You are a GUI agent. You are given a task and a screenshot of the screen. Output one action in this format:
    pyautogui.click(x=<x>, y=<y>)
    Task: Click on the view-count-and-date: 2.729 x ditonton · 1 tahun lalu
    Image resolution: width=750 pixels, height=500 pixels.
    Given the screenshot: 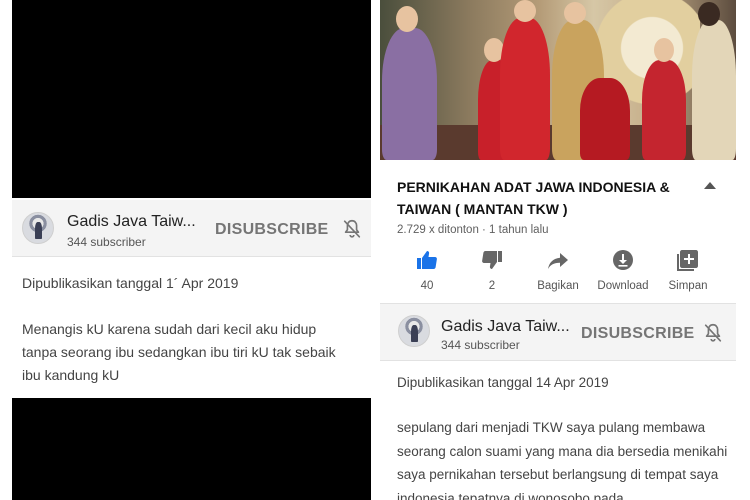 What is the action you would take?
    pyautogui.click(x=473, y=230)
    